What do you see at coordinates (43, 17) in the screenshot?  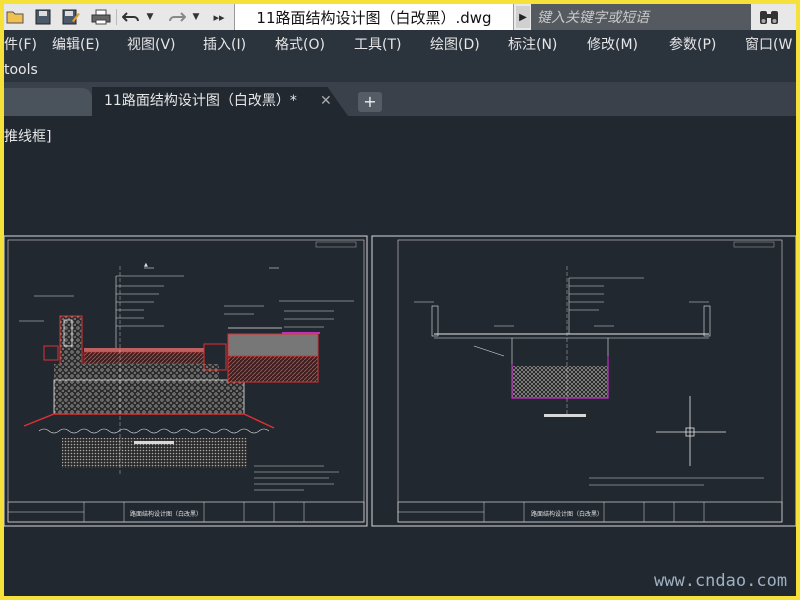 I see `save-icon` at bounding box center [43, 17].